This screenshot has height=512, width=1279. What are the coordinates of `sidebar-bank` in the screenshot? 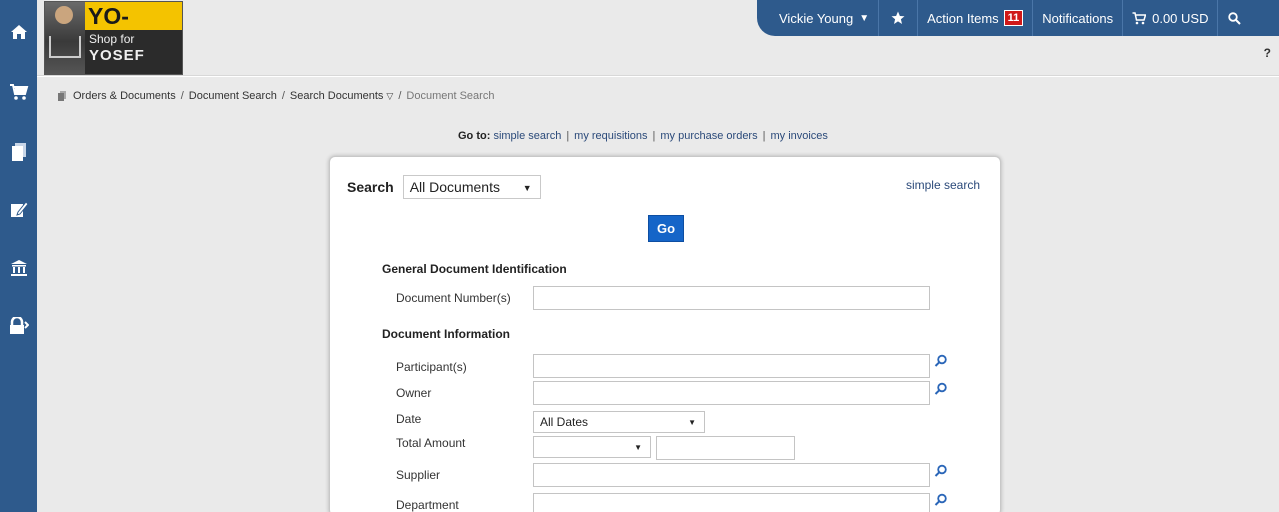 It's located at (18, 268).